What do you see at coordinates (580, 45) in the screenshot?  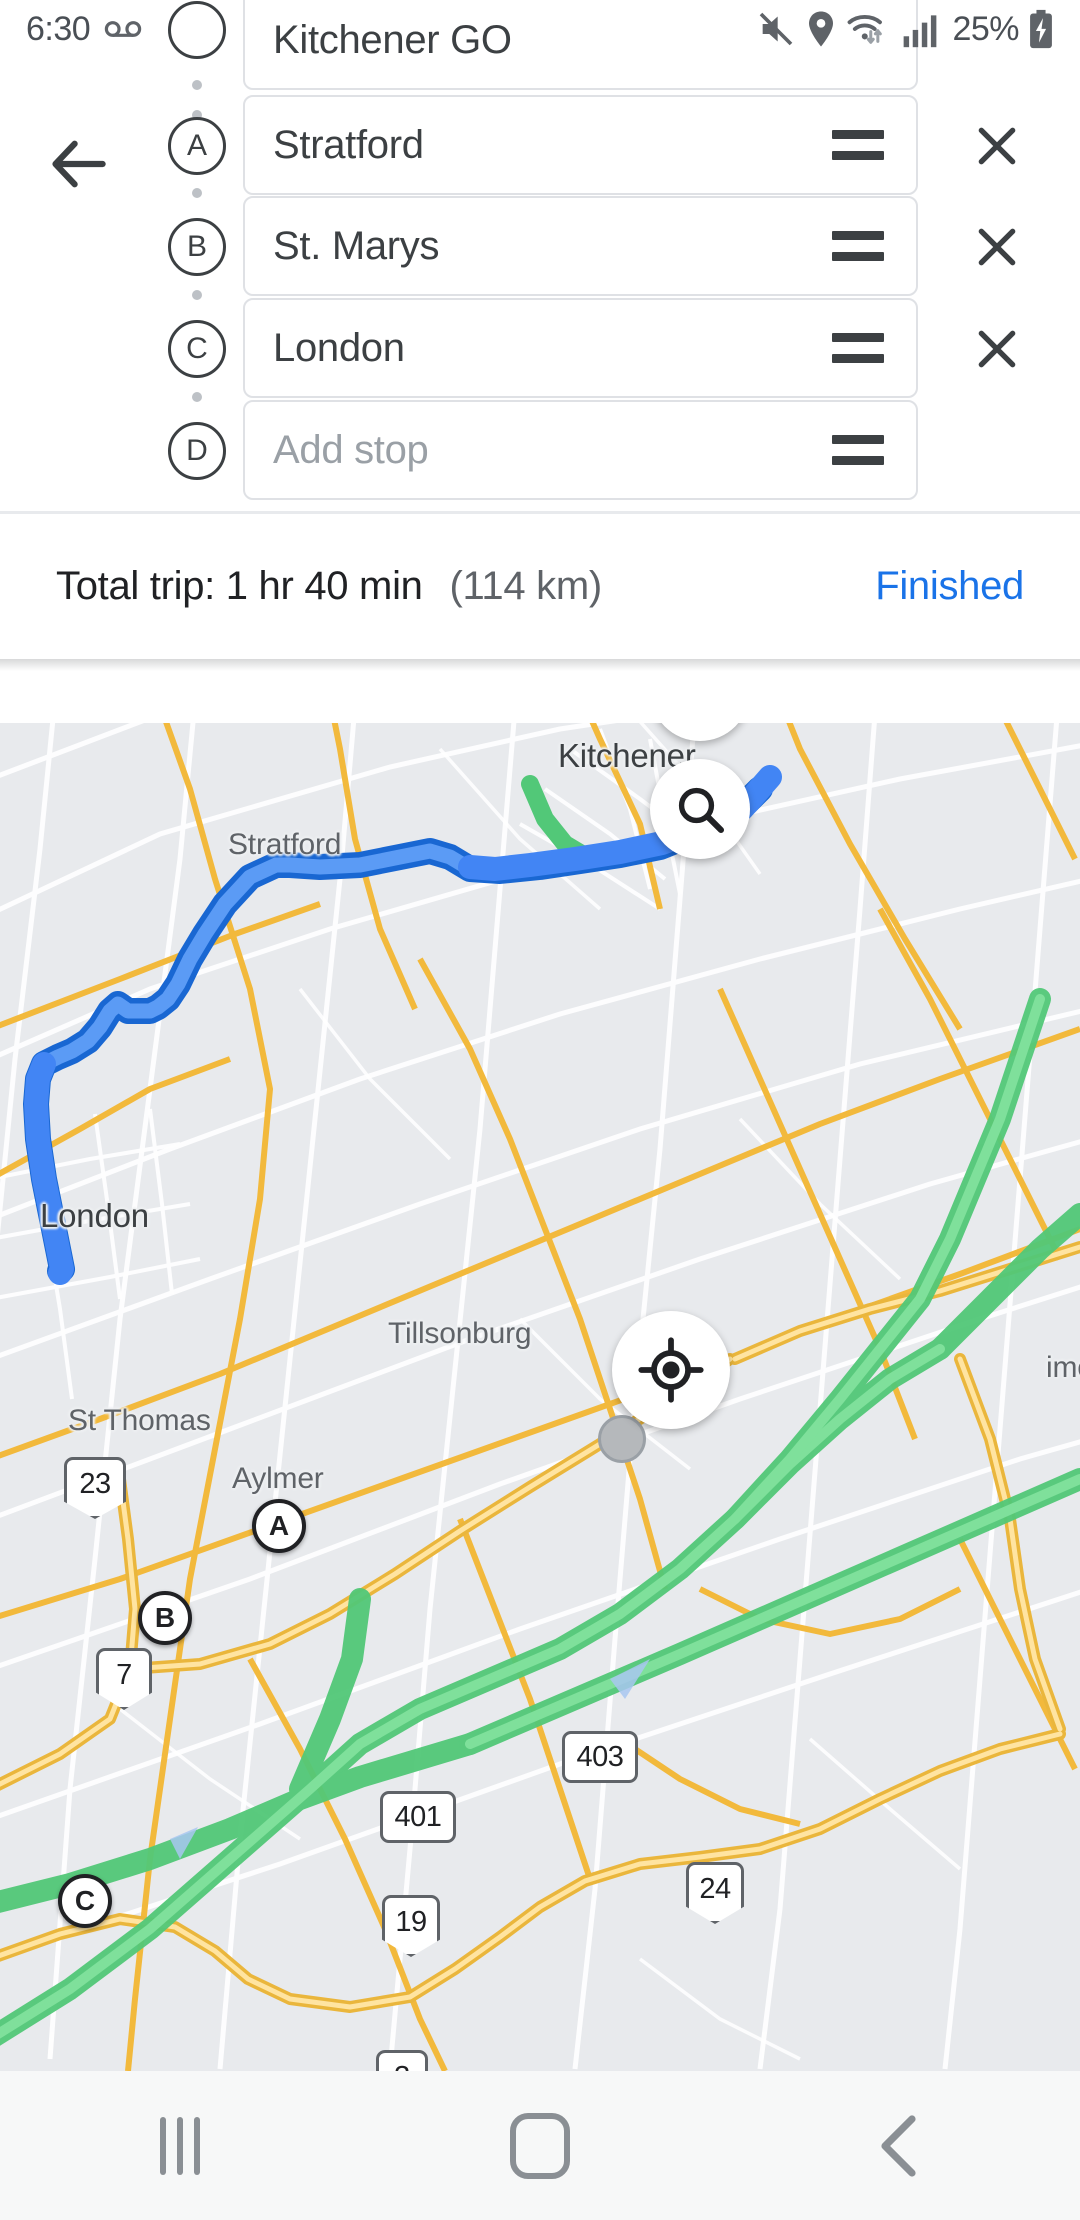 I see `stop-field-origin: Kitchener GO` at bounding box center [580, 45].